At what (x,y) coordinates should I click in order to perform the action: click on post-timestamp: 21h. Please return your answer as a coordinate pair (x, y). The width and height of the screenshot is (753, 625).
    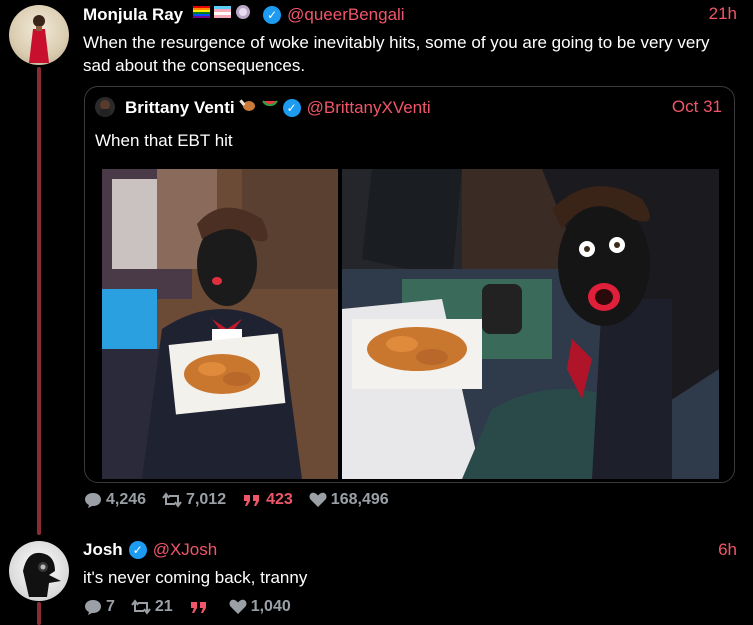
    Looking at the image, I should click on (723, 14).